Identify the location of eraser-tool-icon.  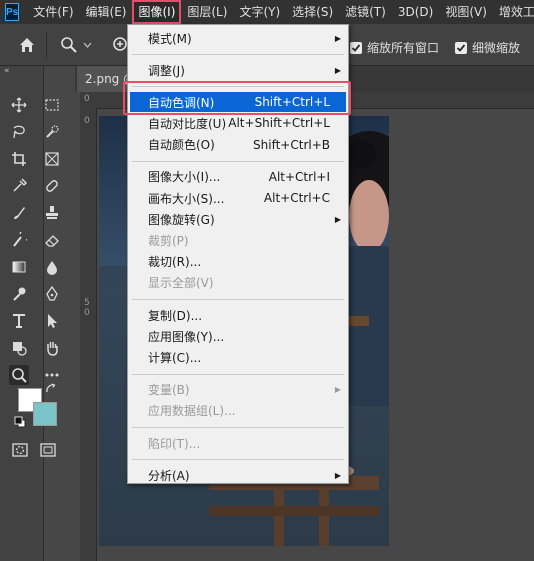
(52, 240).